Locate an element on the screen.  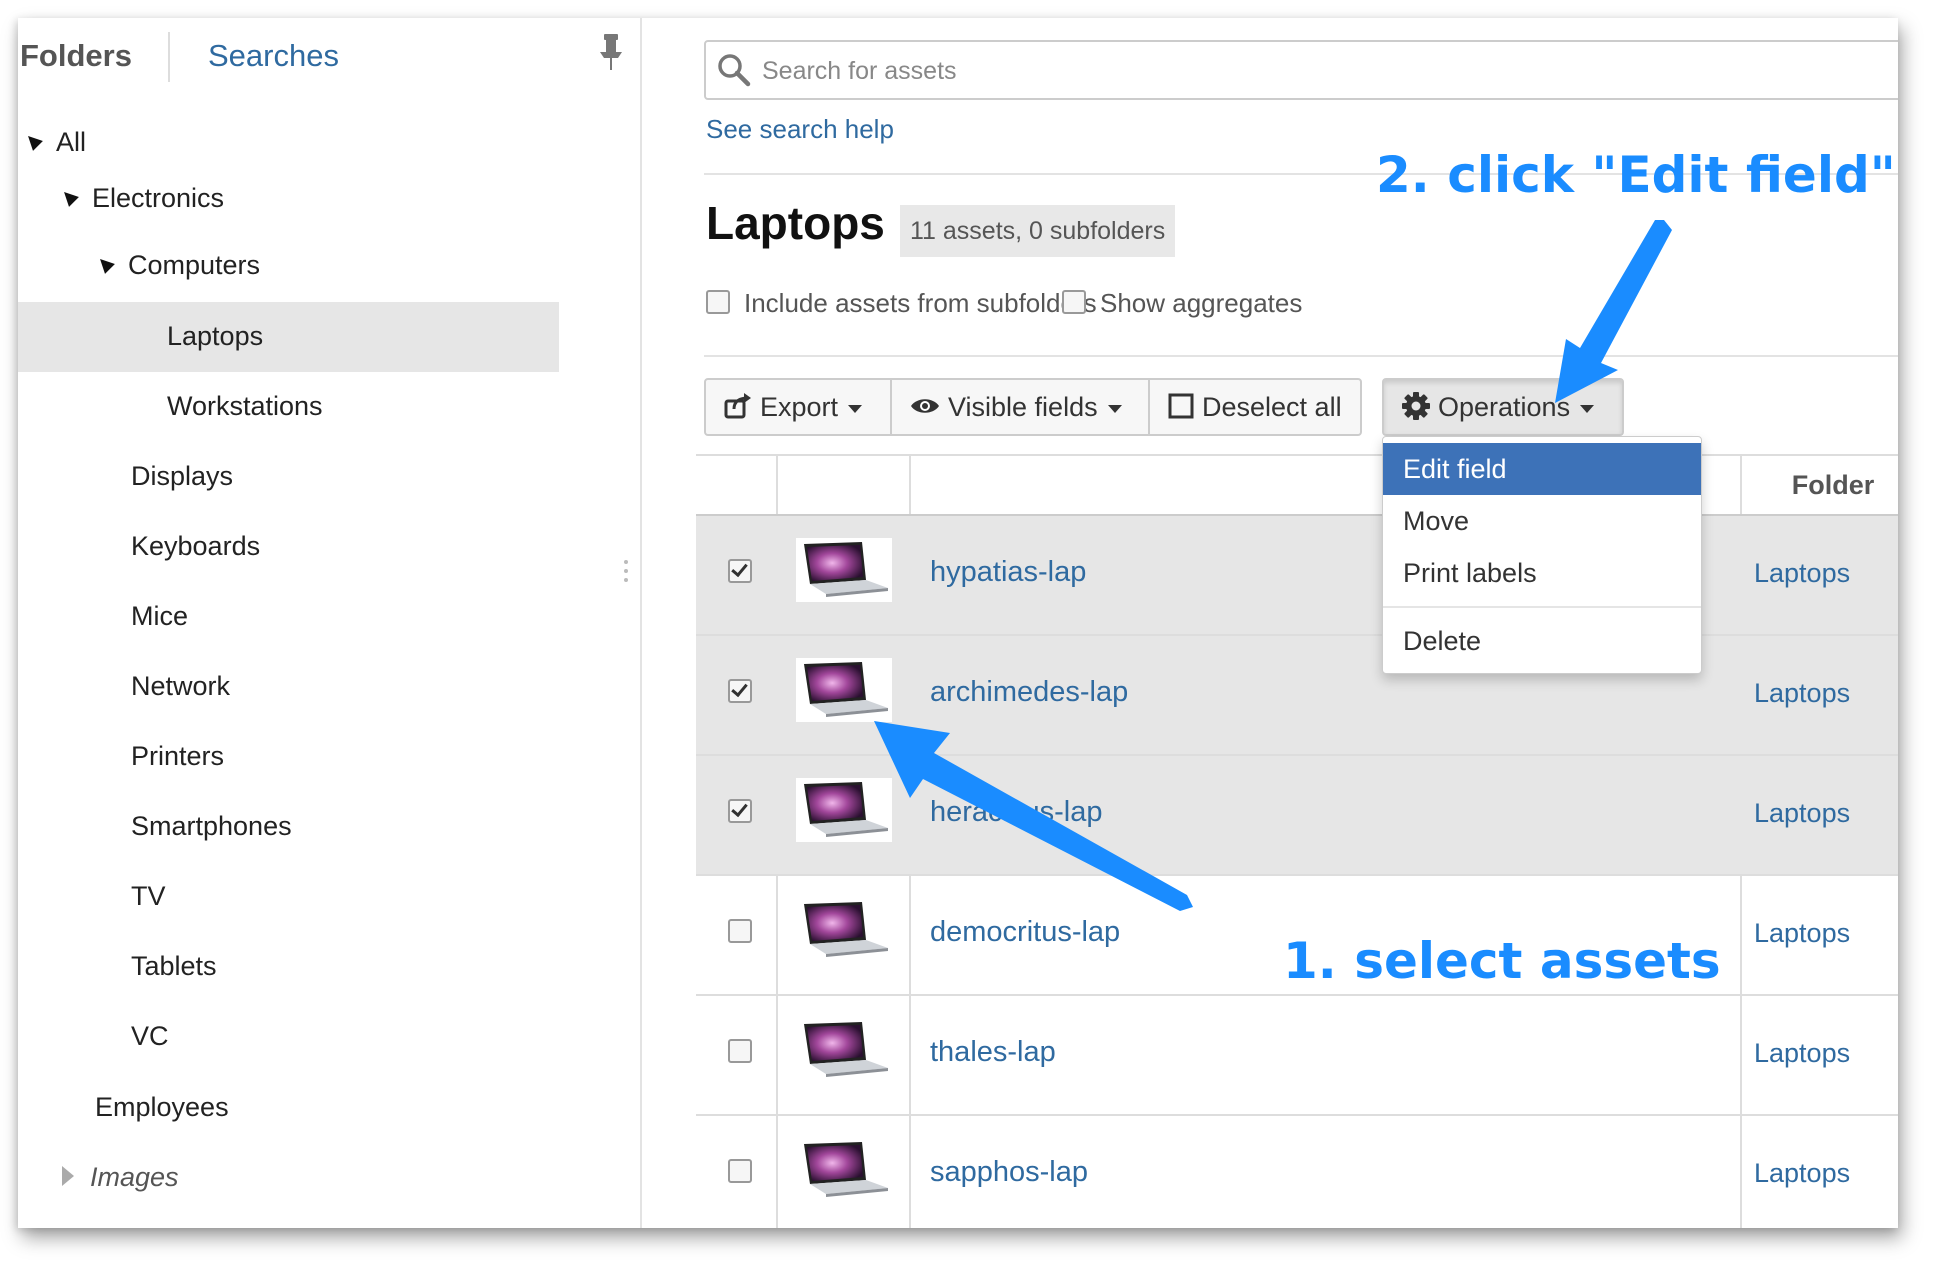
collapsed-icon is located at coordinates (68, 1175).